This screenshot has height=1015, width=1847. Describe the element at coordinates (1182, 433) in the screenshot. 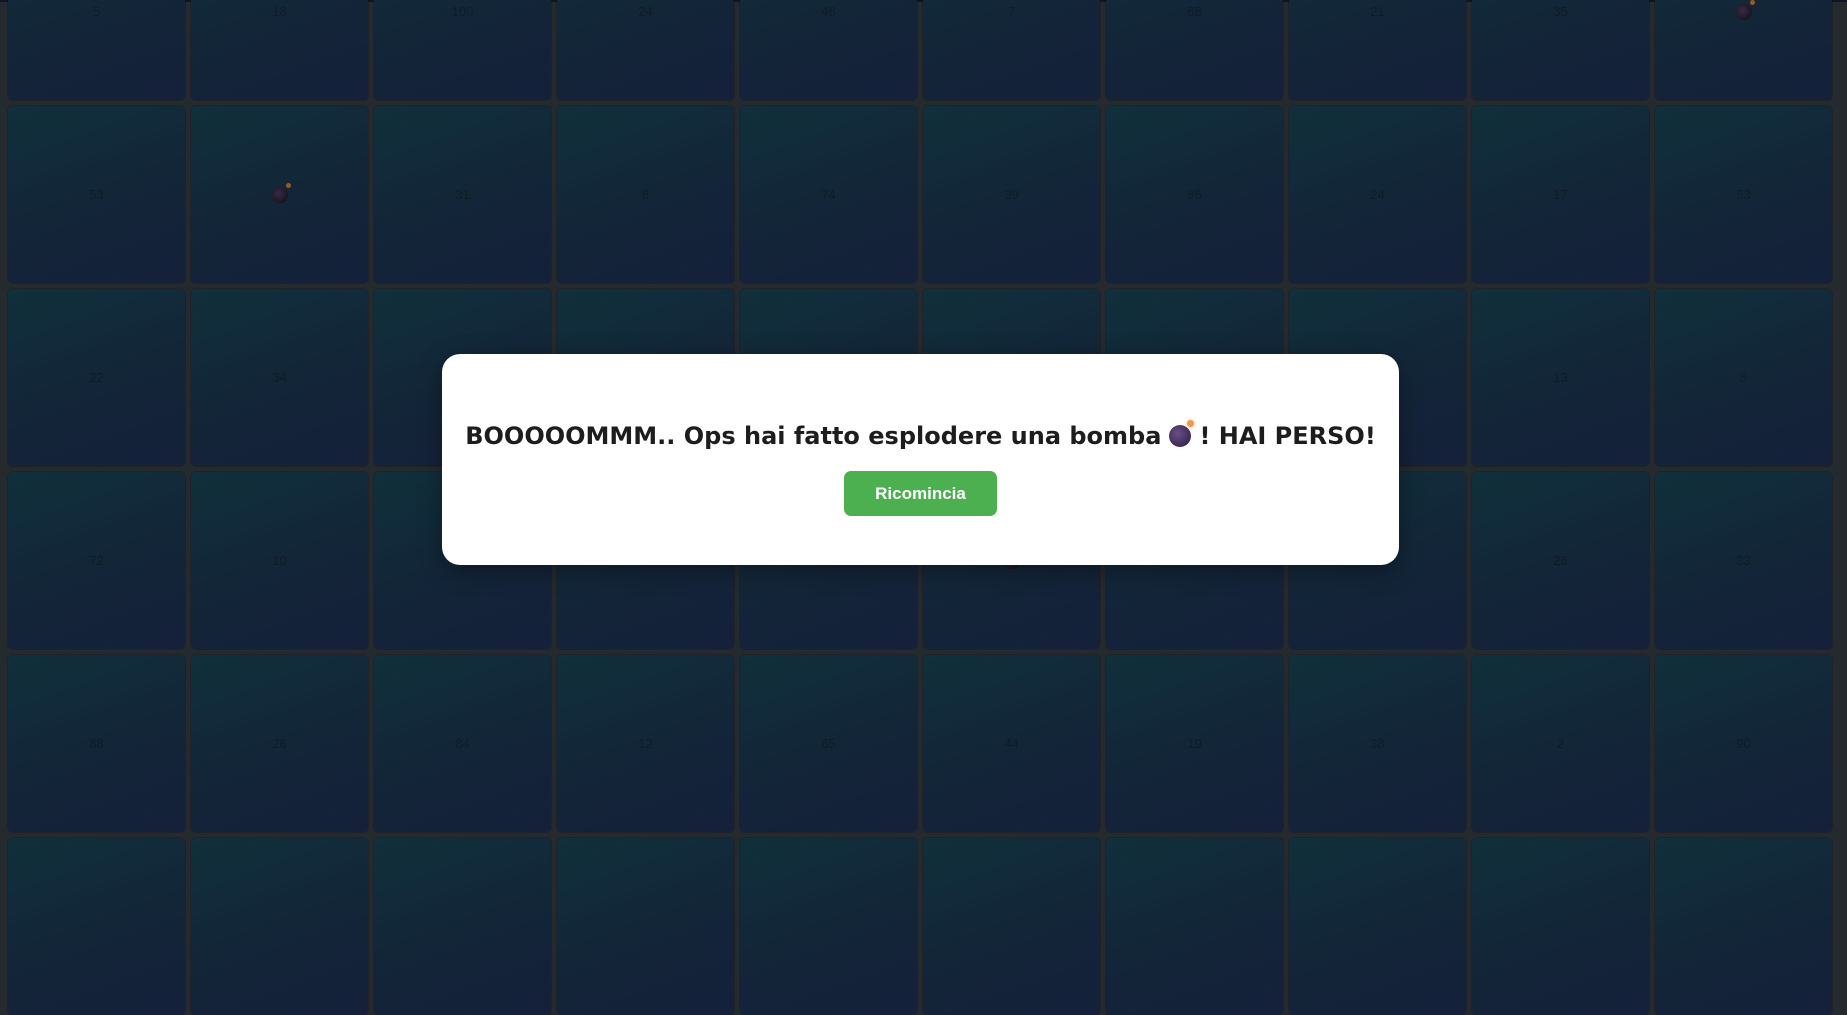

I see `bomb-icon` at that location.